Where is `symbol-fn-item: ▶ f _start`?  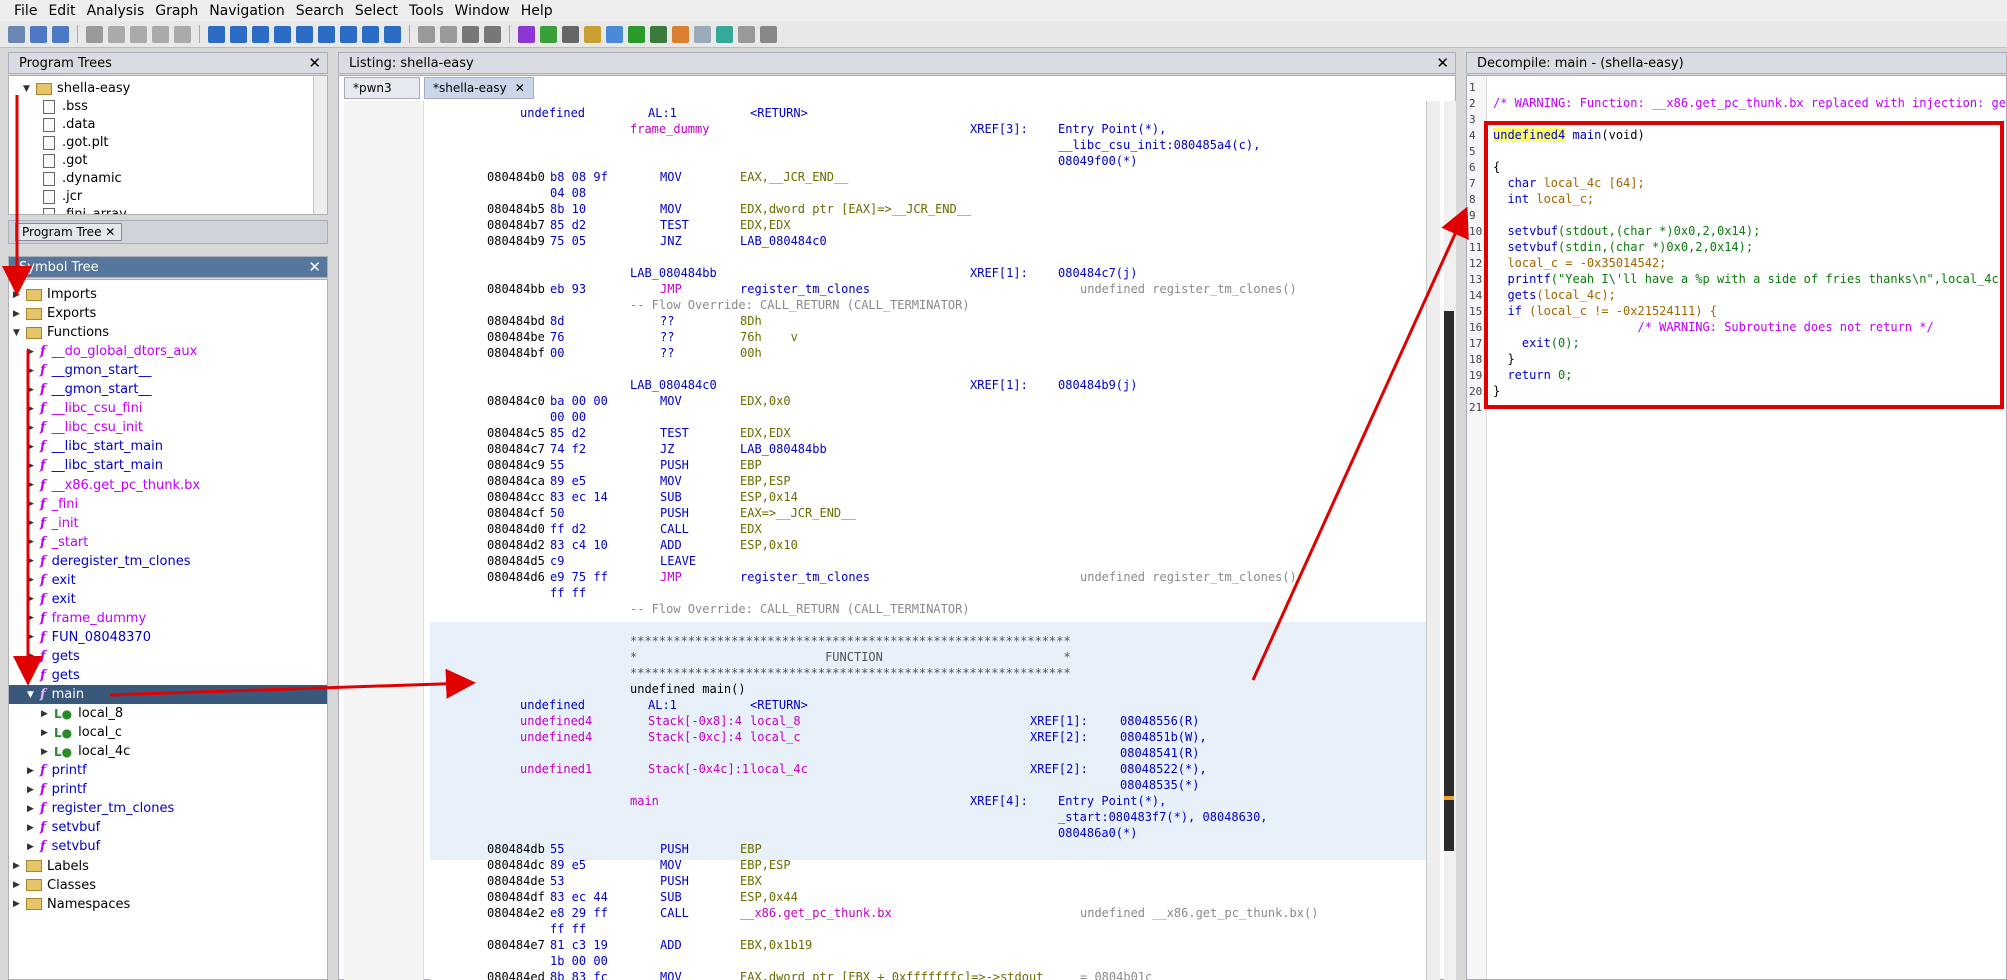 symbol-fn-item: ▶ f _start is located at coordinates (57, 542).